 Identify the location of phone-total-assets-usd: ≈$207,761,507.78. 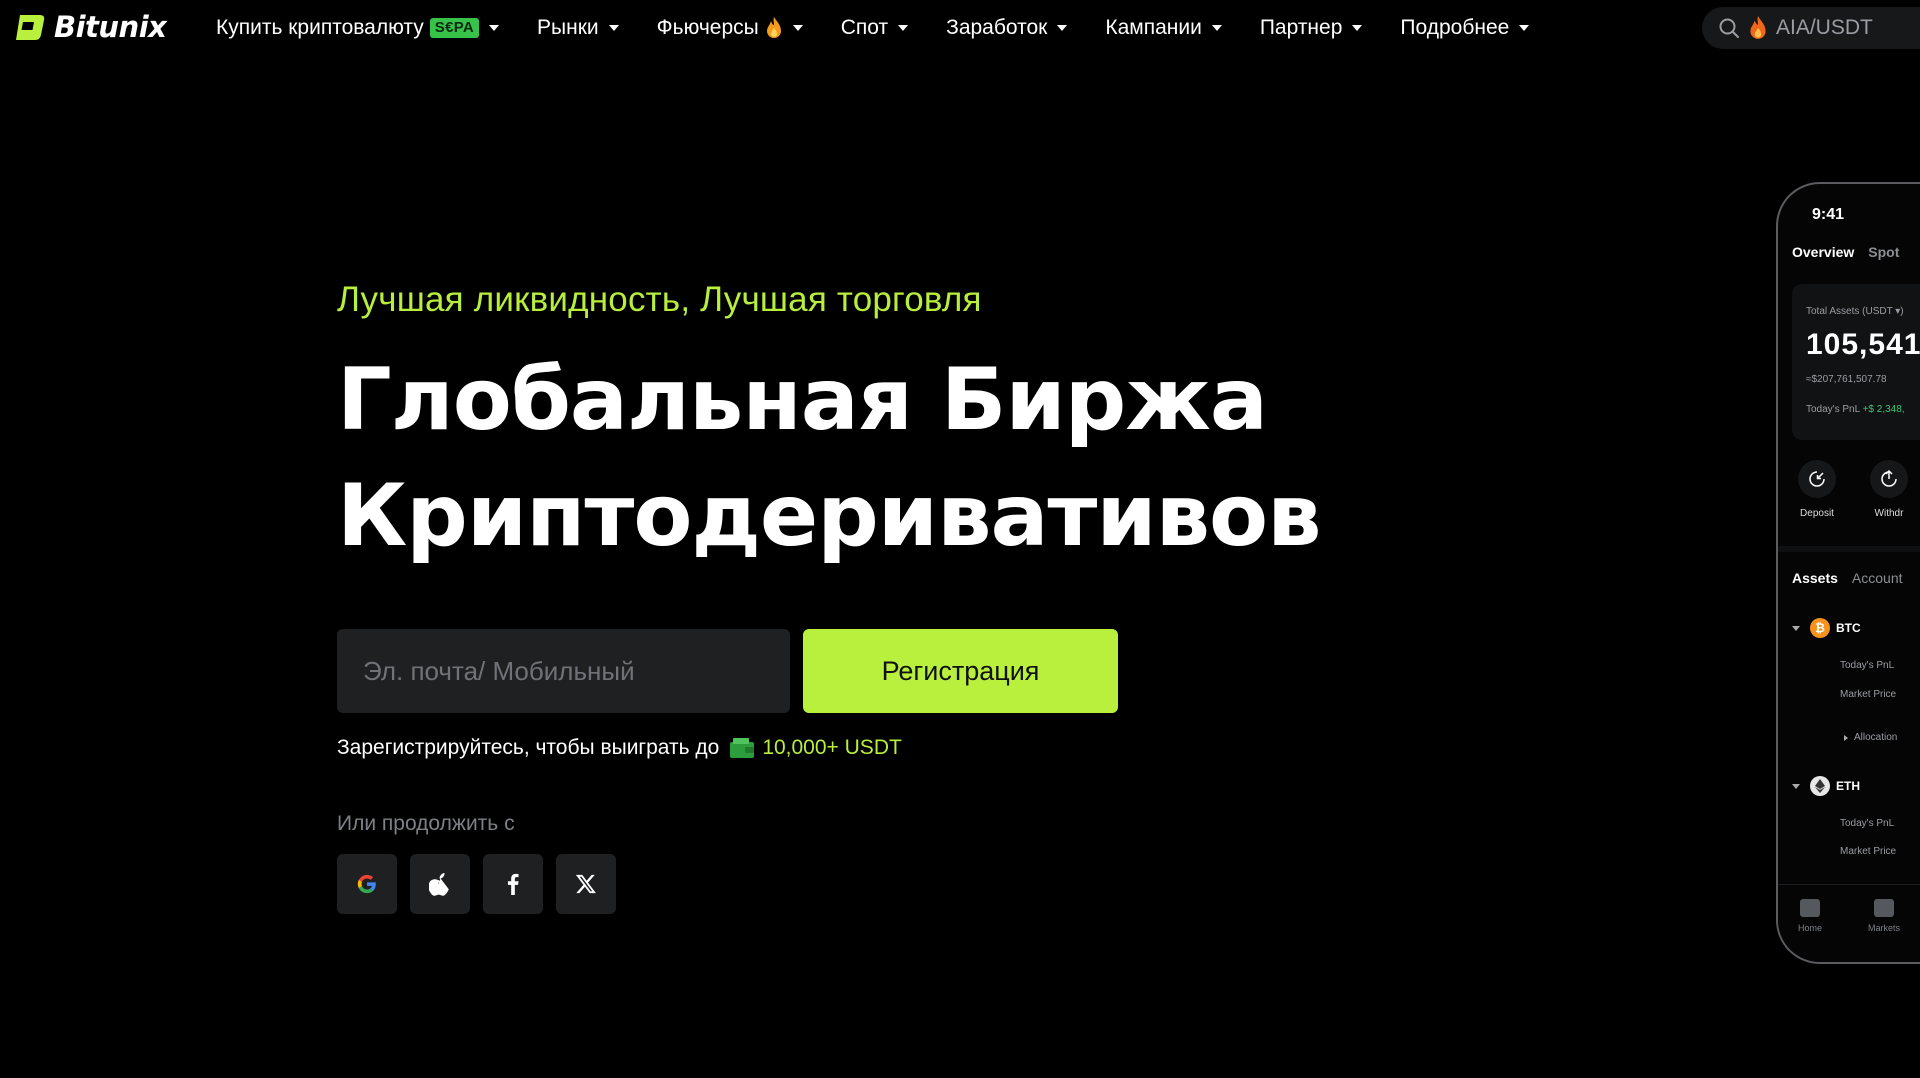
(1846, 379).